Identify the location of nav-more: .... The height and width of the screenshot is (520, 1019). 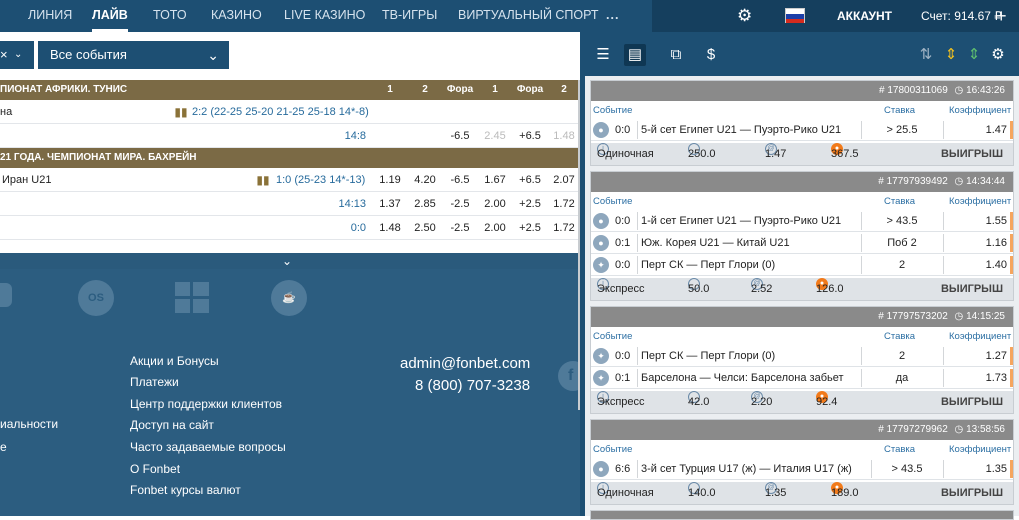
(612, 16).